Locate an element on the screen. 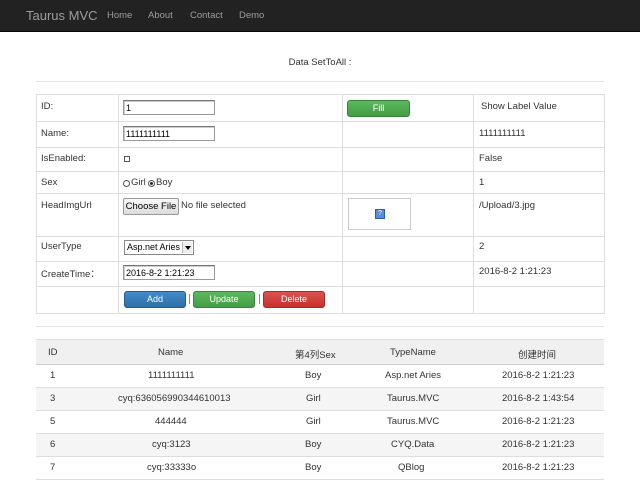  delete-button: Delete is located at coordinates (294, 299).